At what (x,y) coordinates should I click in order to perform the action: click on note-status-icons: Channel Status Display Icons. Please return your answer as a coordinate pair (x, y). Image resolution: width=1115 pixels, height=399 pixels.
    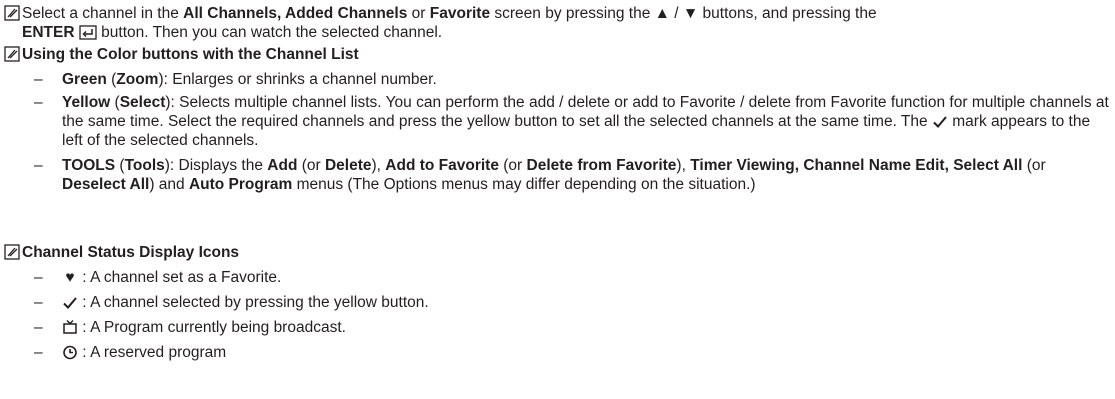
    Looking at the image, I should click on (555, 252).